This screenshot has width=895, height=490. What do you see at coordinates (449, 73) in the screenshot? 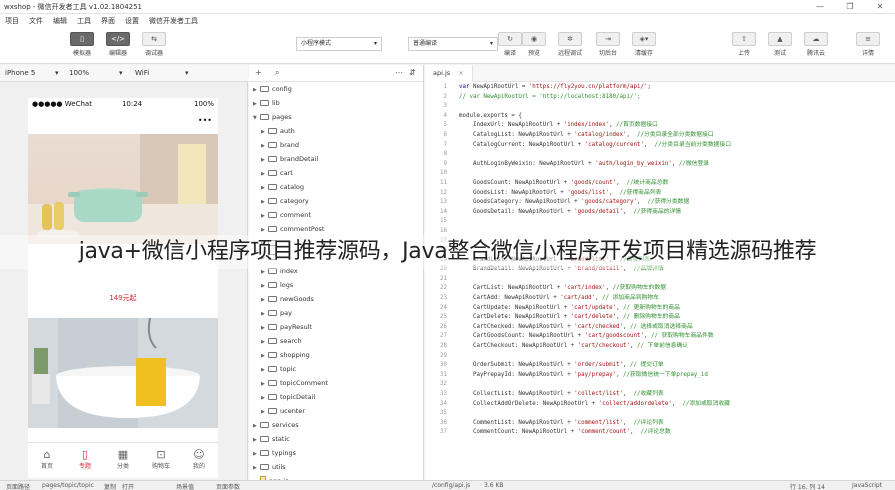
I see `editor-tab-api-js: api.js ×` at bounding box center [449, 73].